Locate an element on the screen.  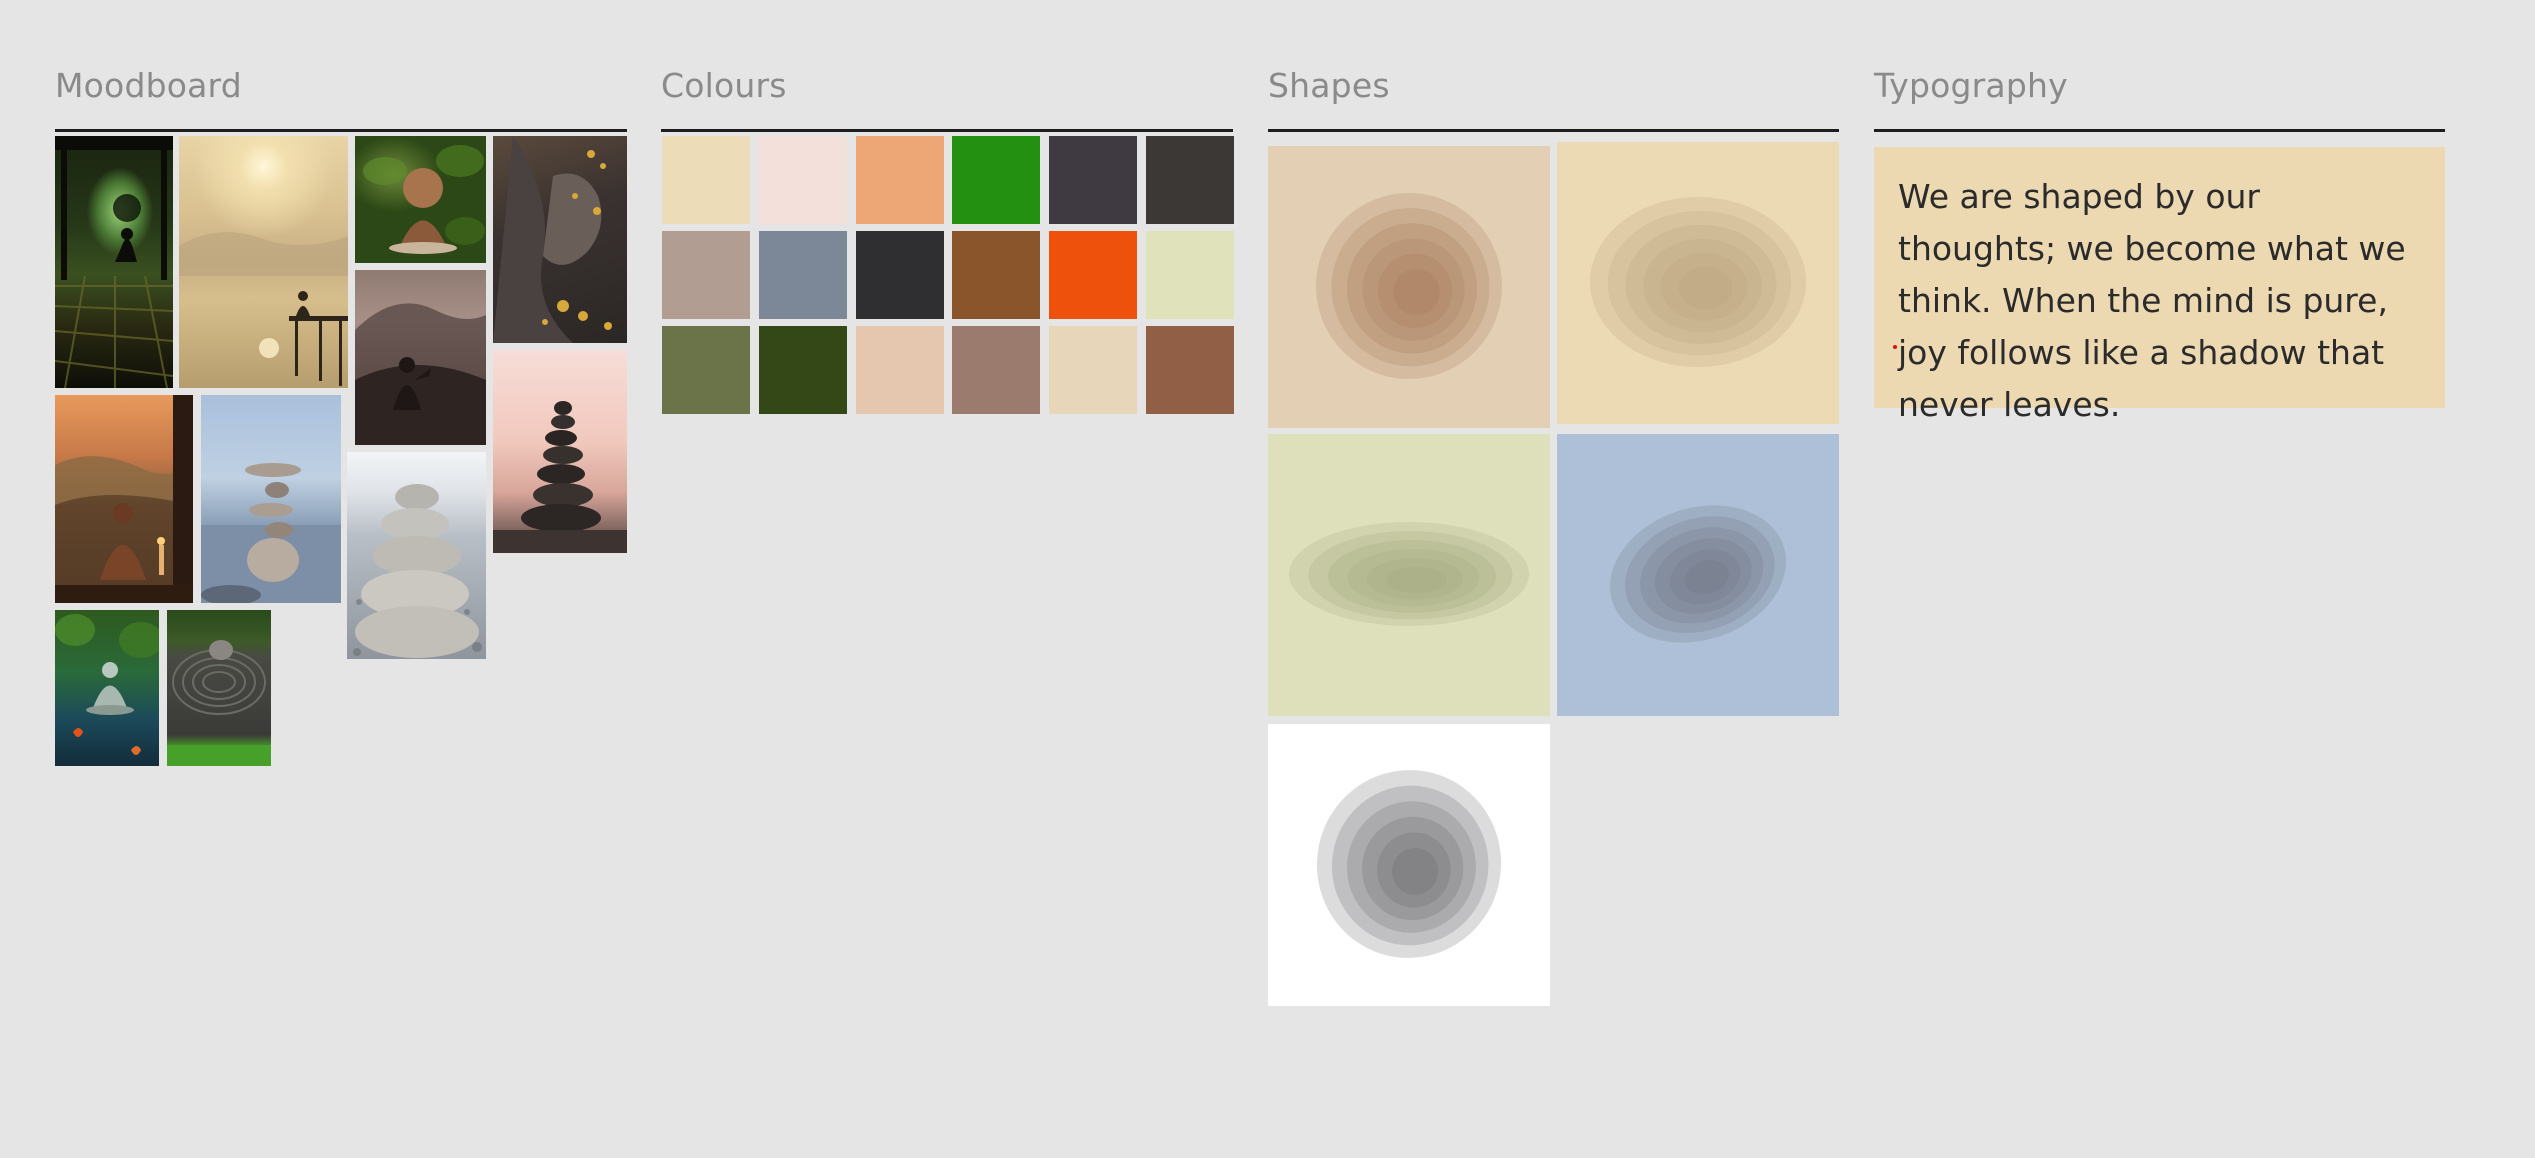
shape-olive-concentric is located at coordinates (1409, 575).